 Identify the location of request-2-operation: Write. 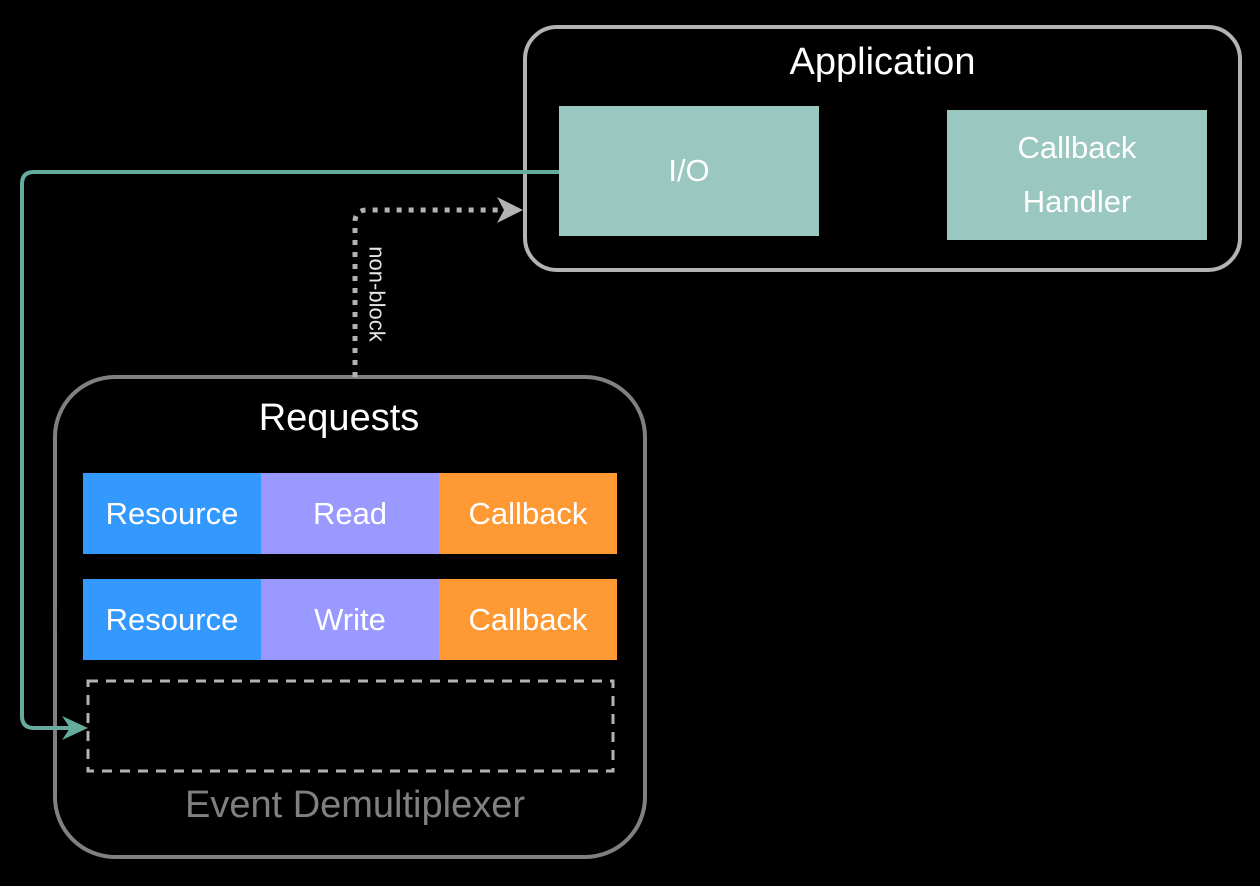
(350, 619).